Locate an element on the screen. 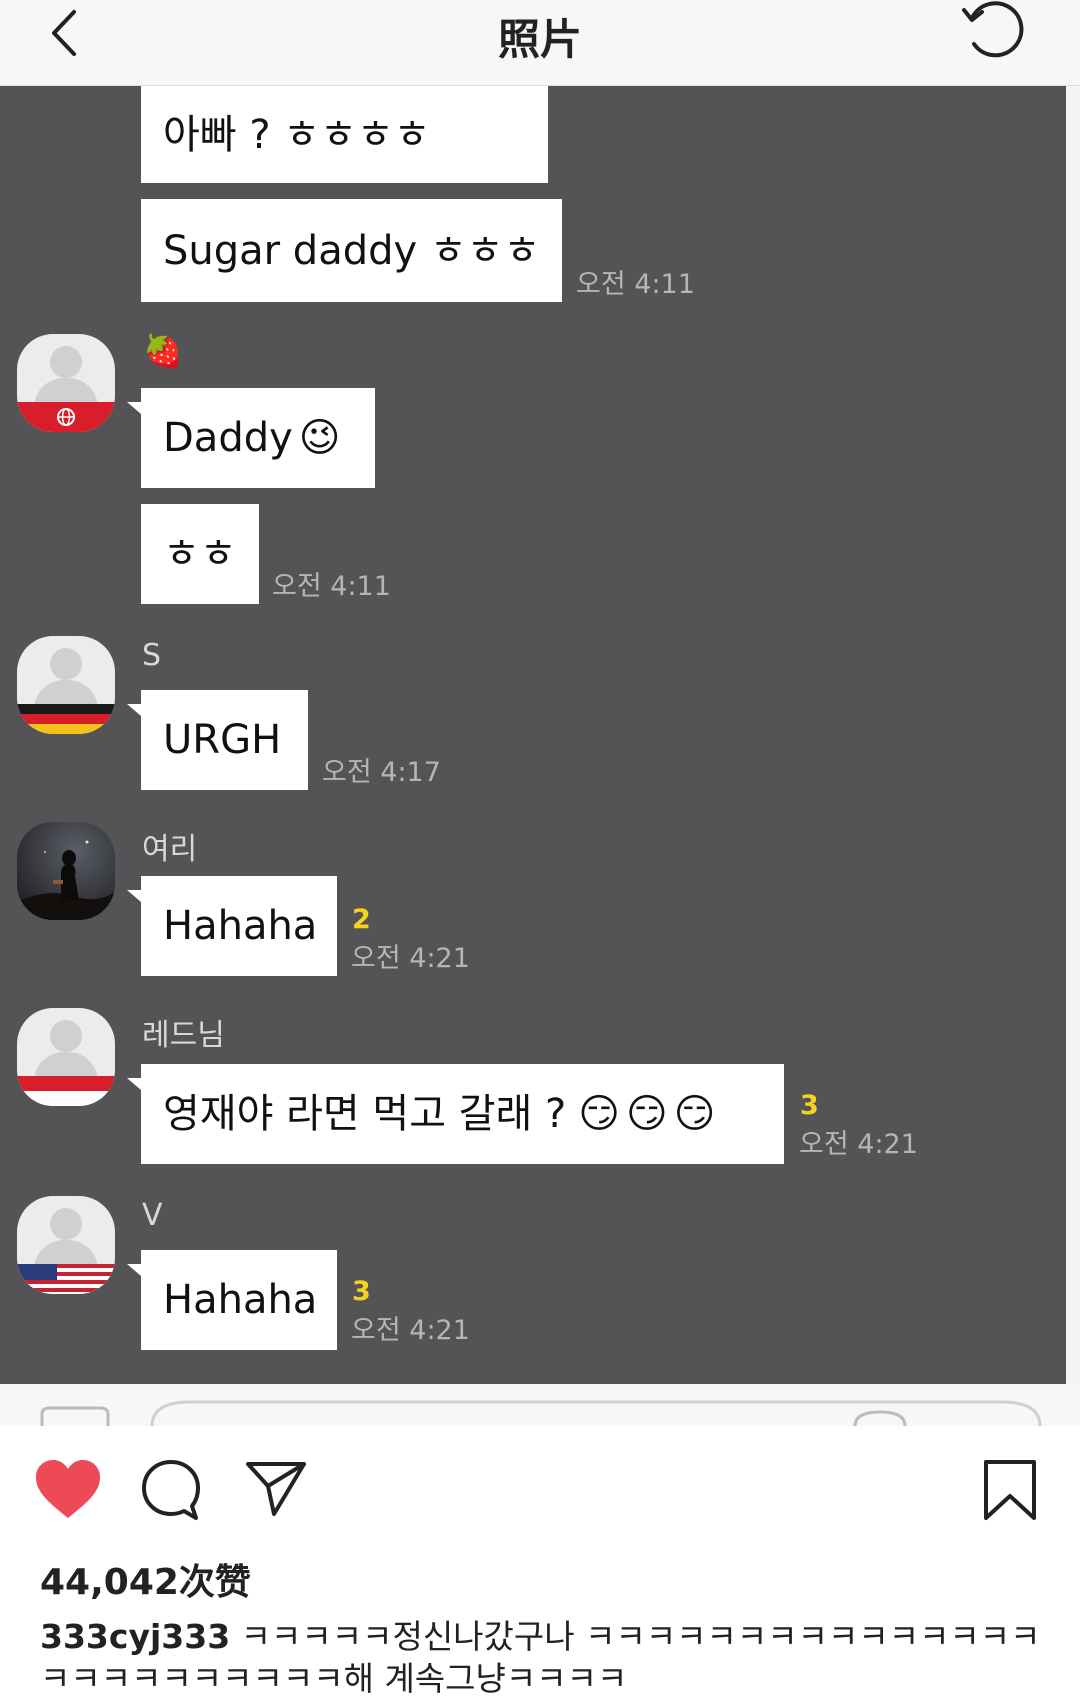  like-button is located at coordinates (68, 1491).